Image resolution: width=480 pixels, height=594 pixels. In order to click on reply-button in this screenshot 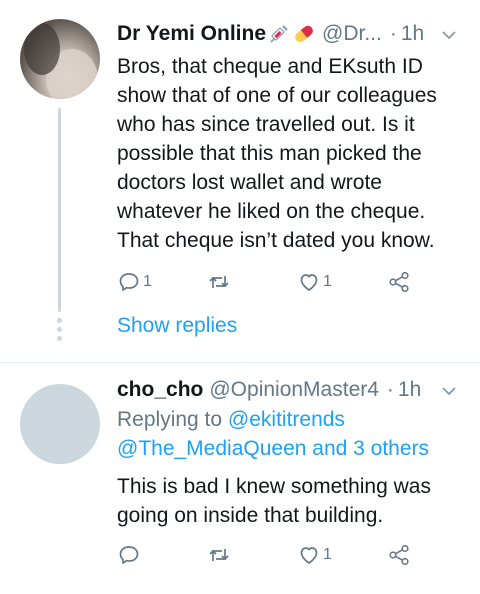, I will do `click(129, 555)`.